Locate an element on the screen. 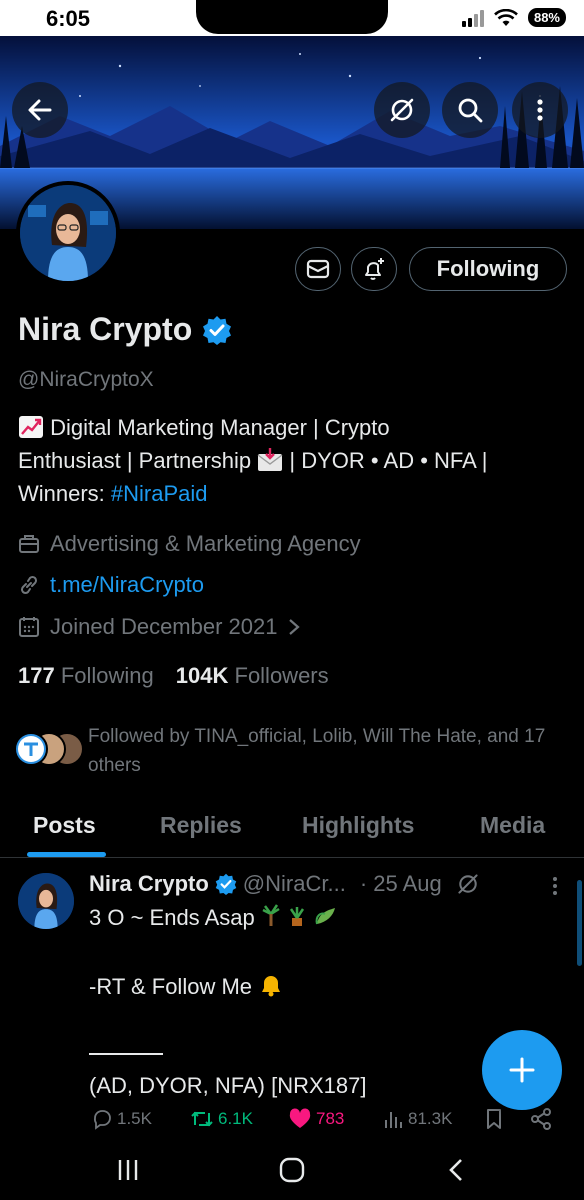 This screenshot has height=1200, width=584. share-icon is located at coordinates (541, 1119).